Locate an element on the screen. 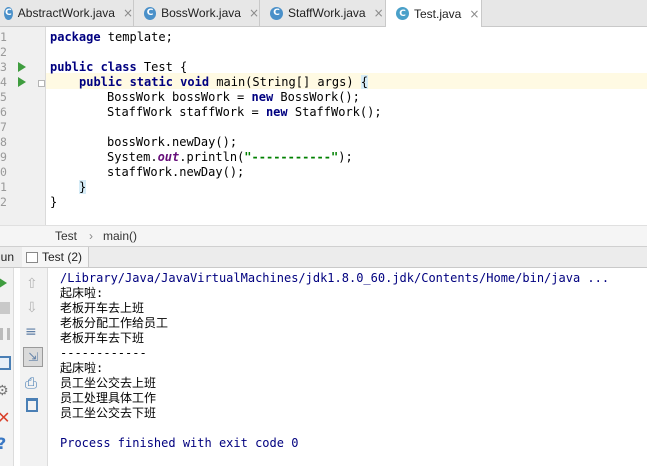 The height and width of the screenshot is (466, 647). dump-threads-icon is located at coordinates (5, 363).